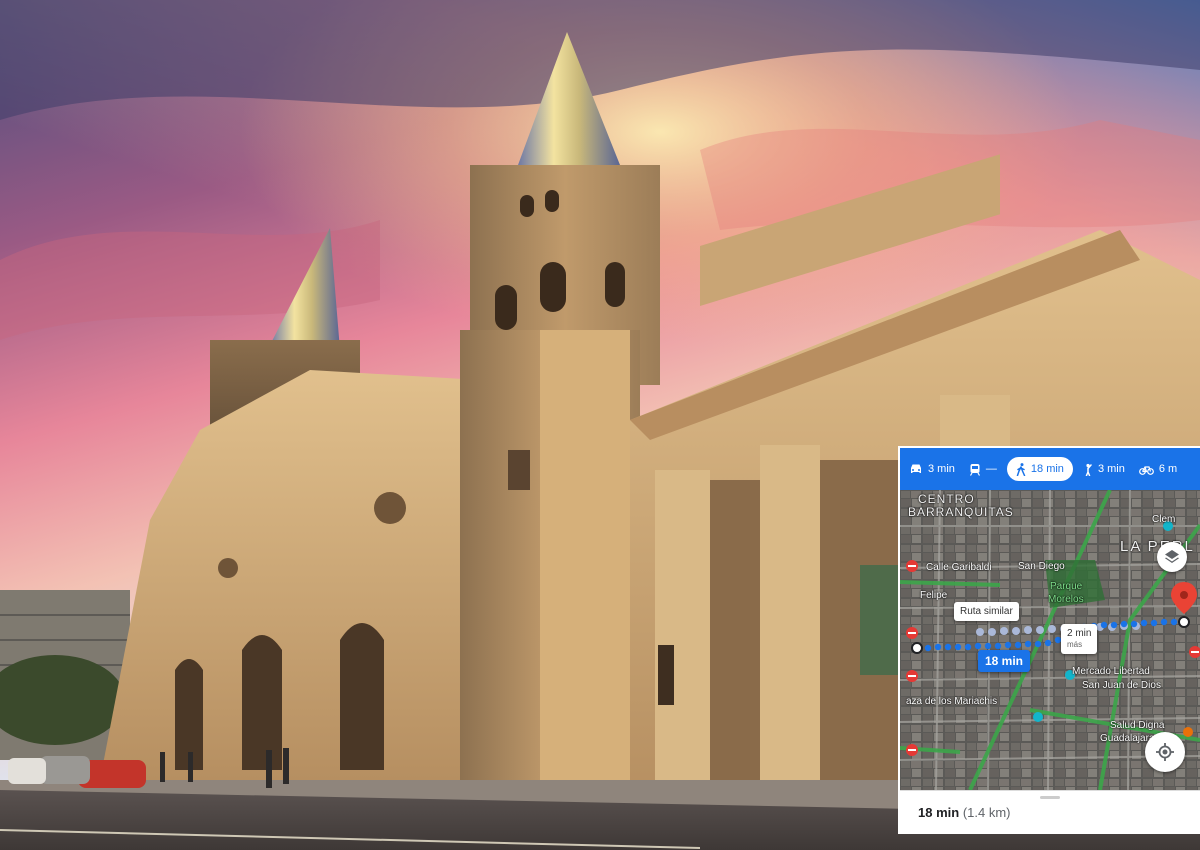  I want to click on mode-drive-time: 3 min, so click(941, 469).